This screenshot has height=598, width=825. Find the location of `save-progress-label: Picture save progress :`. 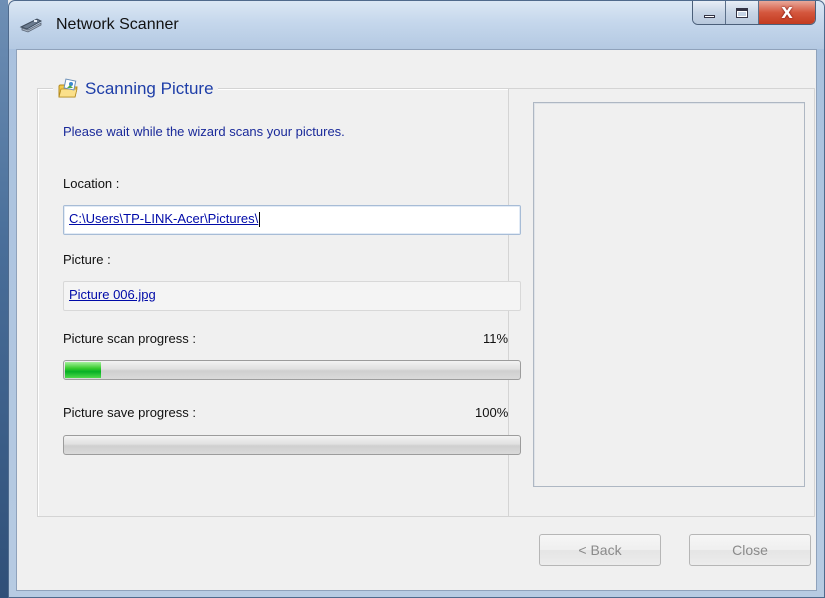

save-progress-label: Picture save progress : is located at coordinates (129, 412).